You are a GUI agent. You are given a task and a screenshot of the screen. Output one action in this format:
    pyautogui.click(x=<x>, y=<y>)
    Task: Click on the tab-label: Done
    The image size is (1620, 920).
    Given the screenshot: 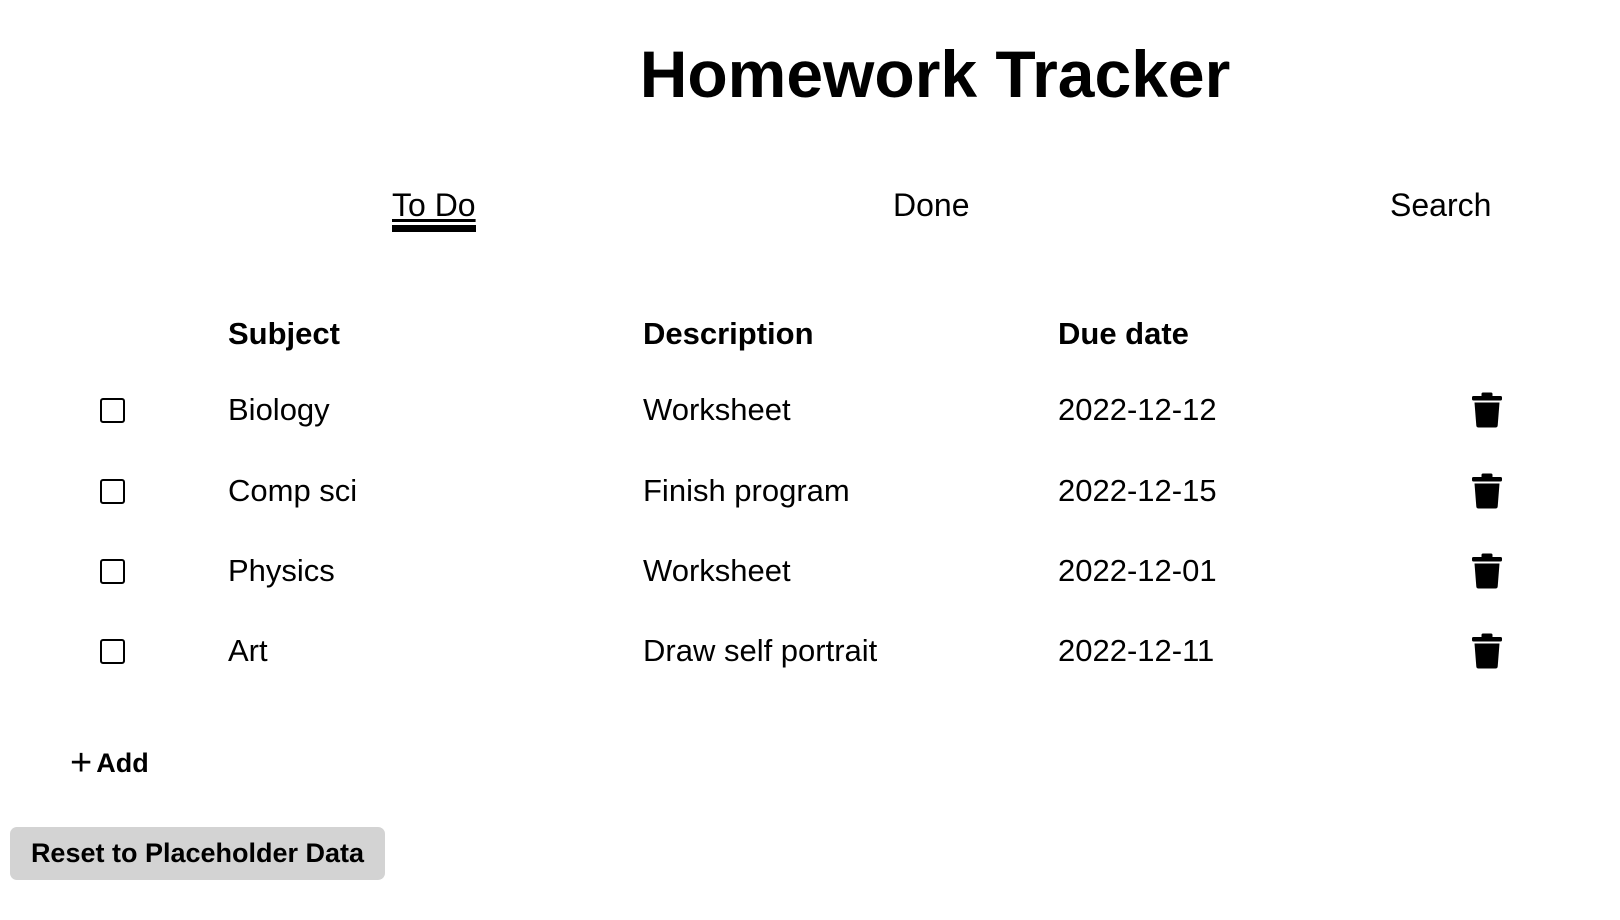 What is the action you would take?
    pyautogui.click(x=931, y=205)
    